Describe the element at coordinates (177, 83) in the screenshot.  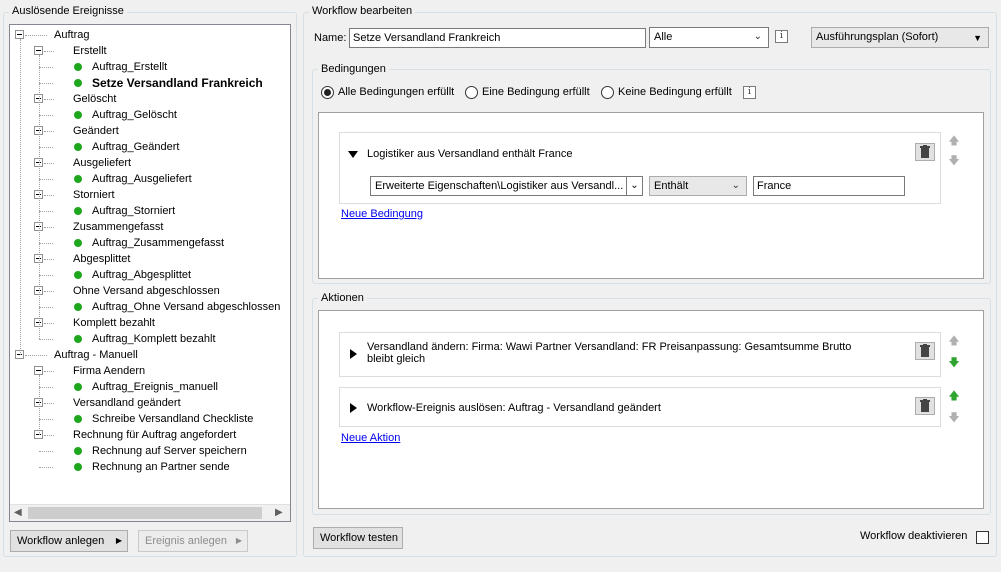
I see `tree-workflow-node: Setze Versandland Frankreich` at that location.